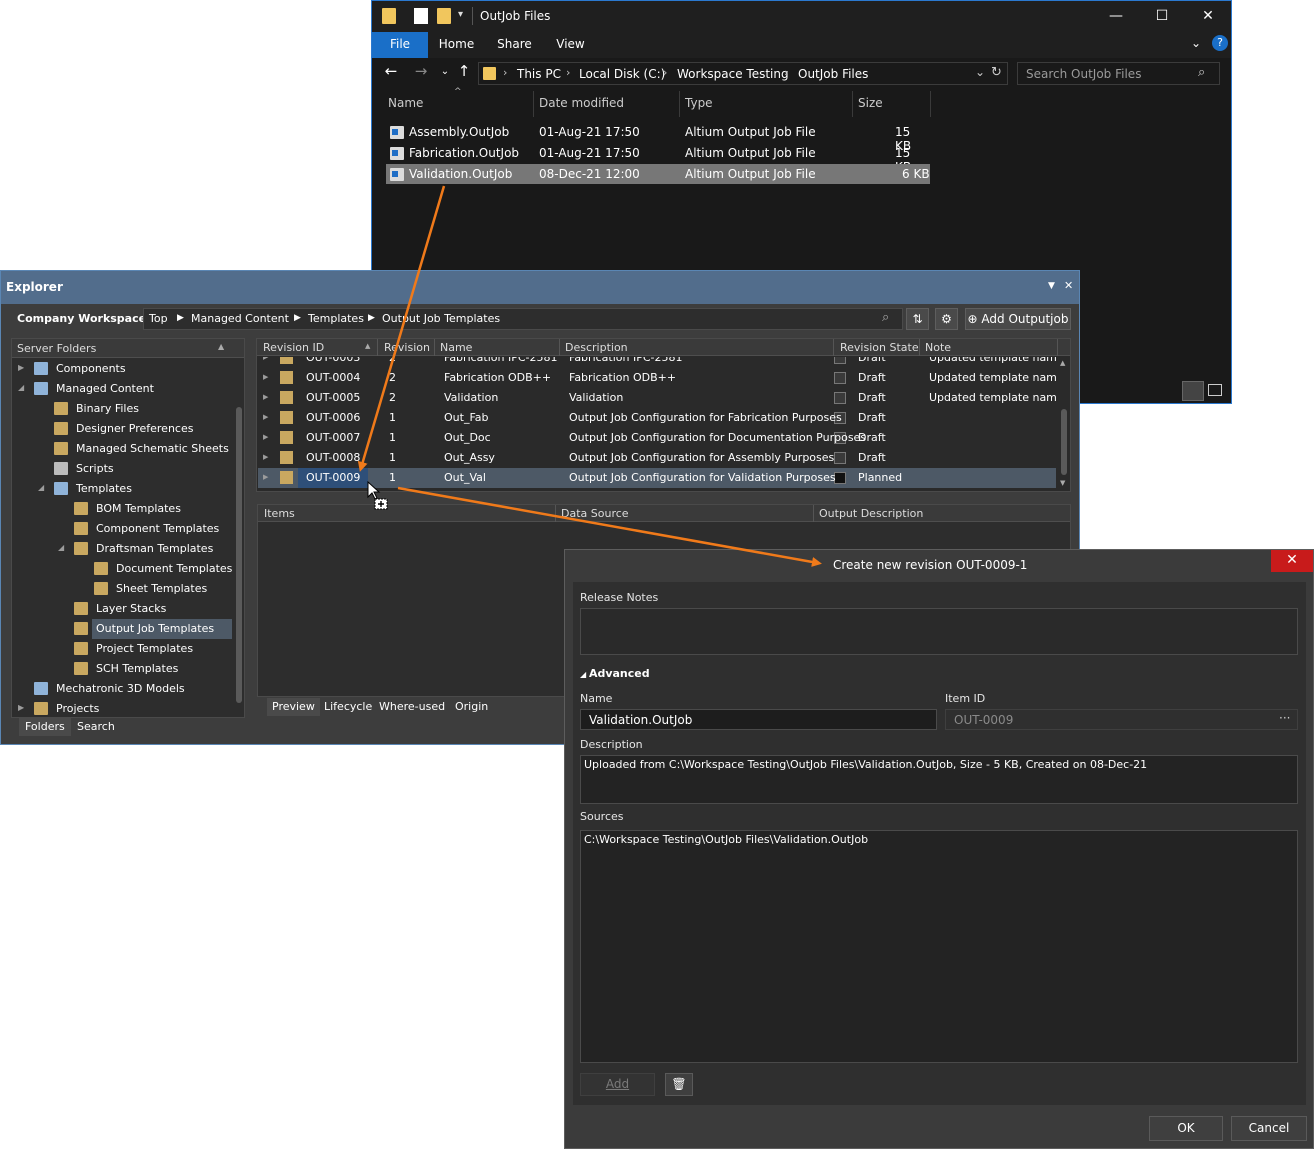 This screenshot has width=1314, height=1149. Describe the element at coordinates (421, 16) in the screenshot. I see `properties-icon` at that location.